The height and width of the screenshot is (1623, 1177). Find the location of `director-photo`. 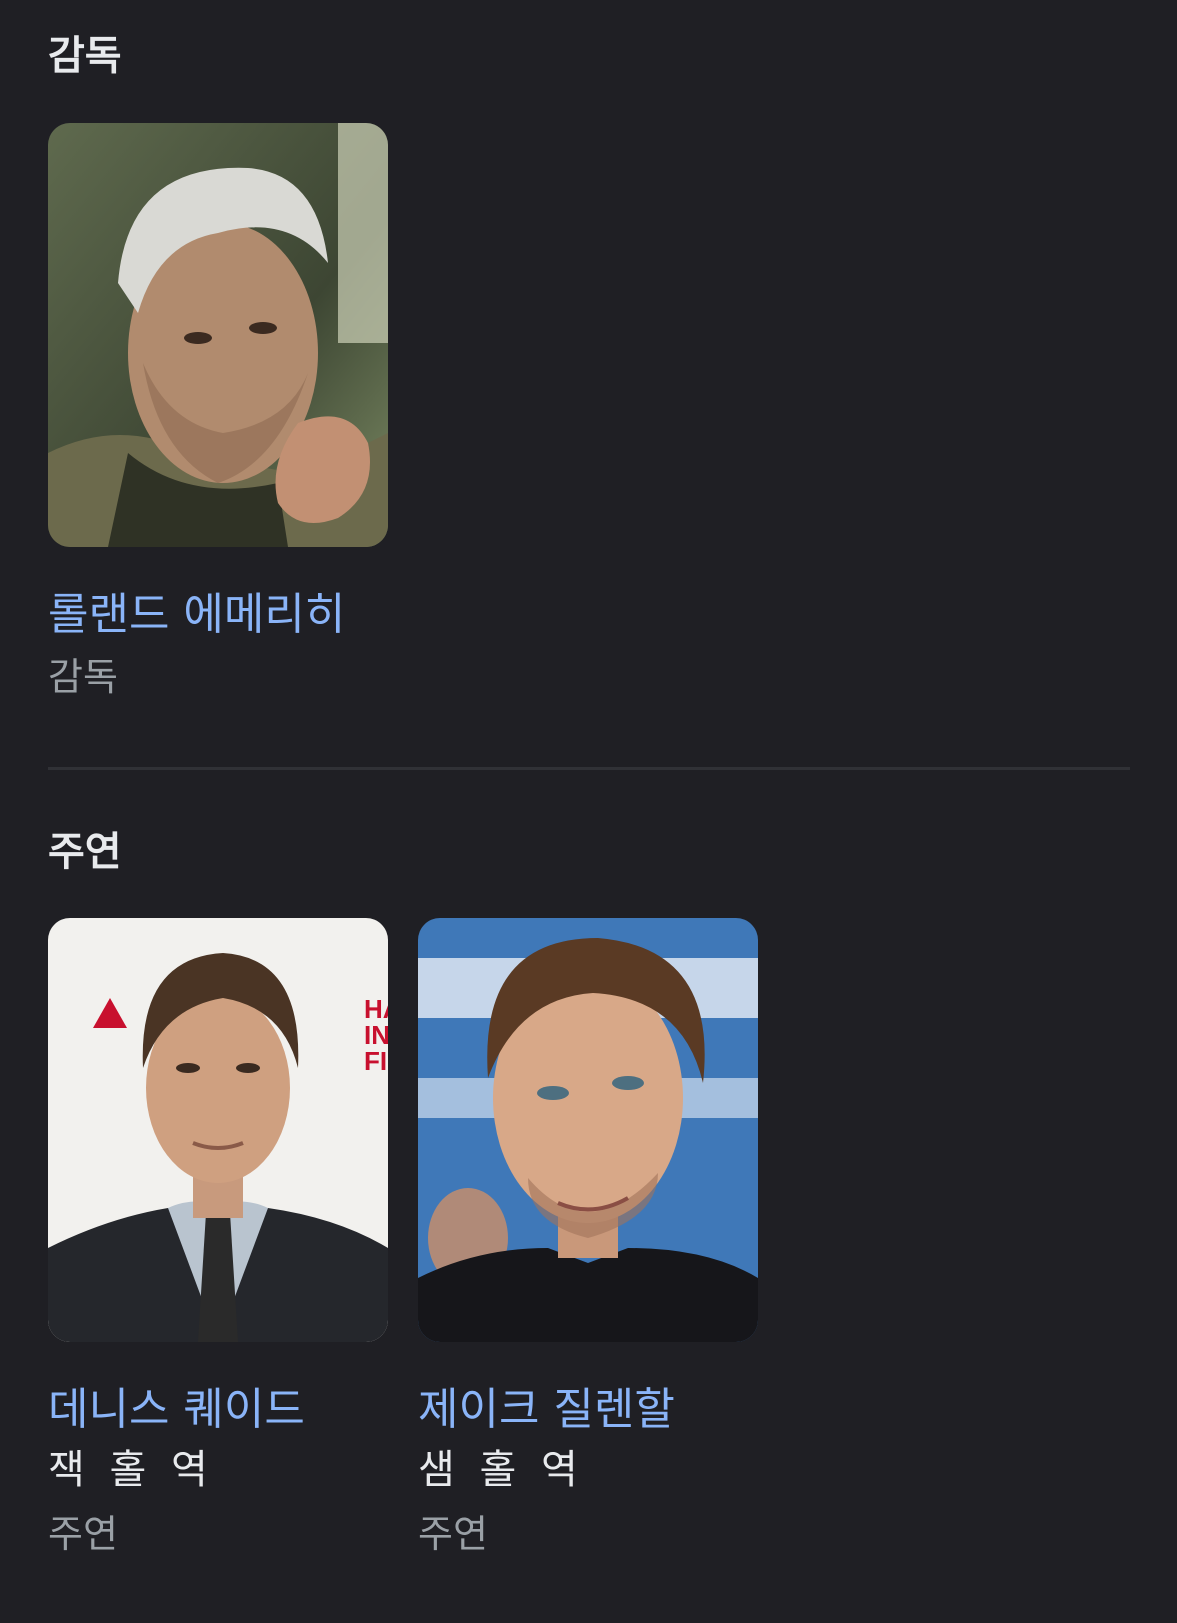

director-photo is located at coordinates (218, 335).